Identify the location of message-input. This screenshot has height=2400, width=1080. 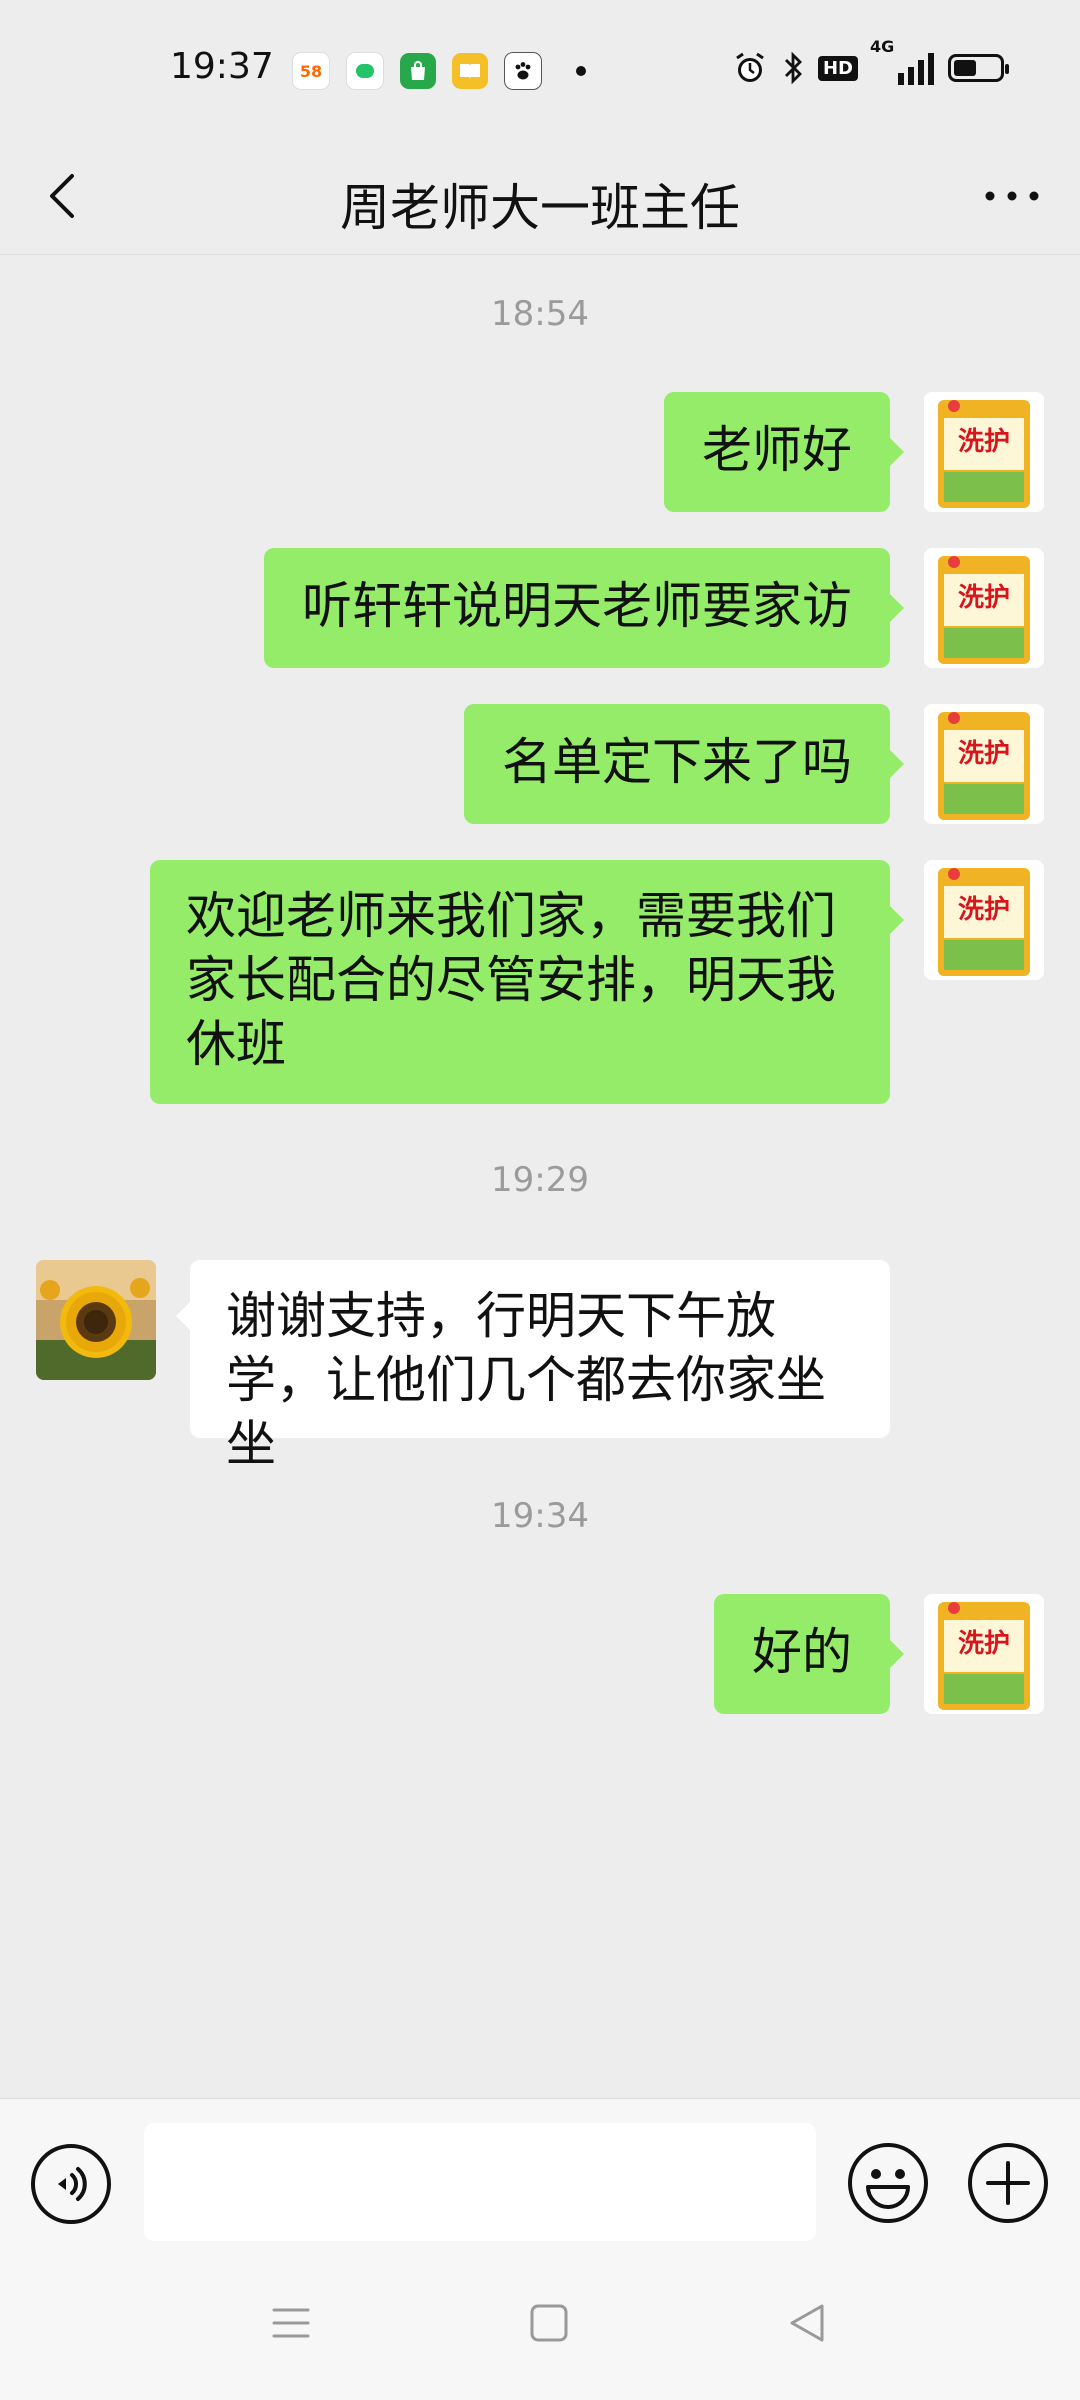
(480, 2182).